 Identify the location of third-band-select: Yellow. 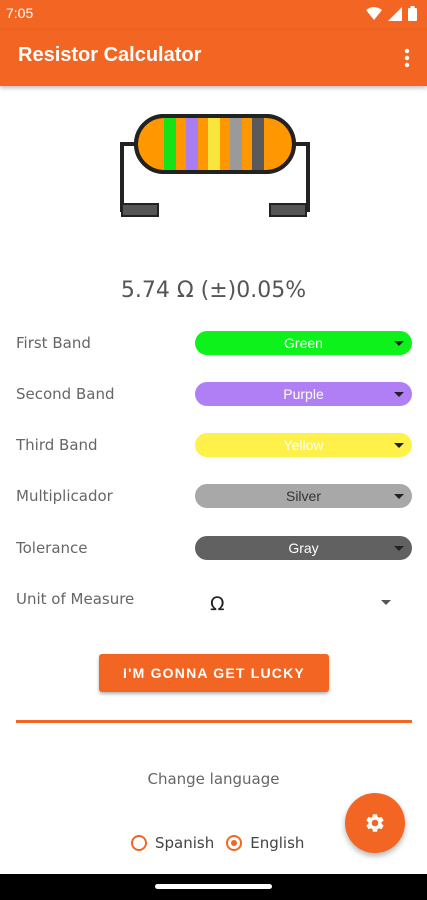
(303, 445).